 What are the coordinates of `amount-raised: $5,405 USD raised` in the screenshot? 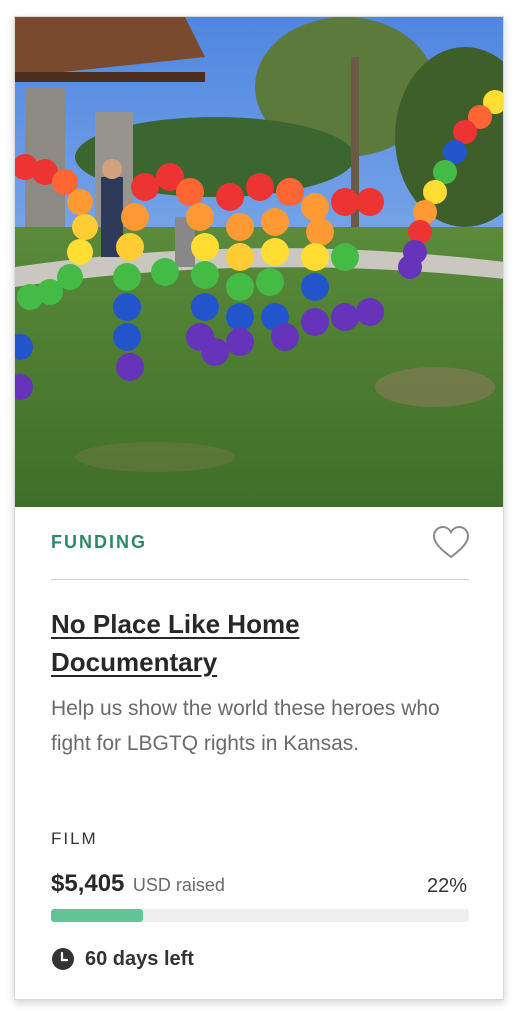 It's located at (138, 884).